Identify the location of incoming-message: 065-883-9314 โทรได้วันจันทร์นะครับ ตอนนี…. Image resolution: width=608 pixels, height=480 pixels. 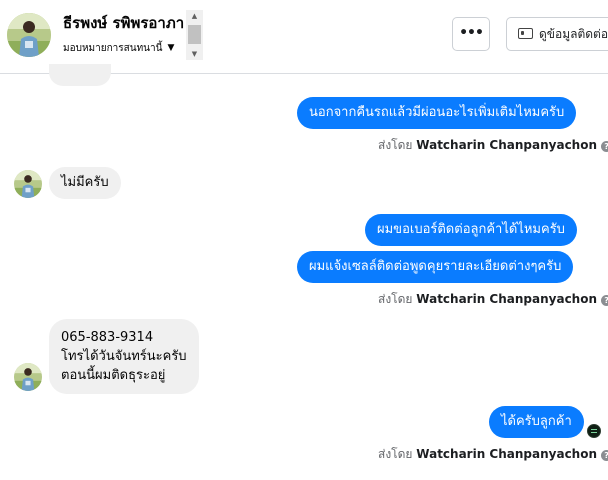
(124, 356).